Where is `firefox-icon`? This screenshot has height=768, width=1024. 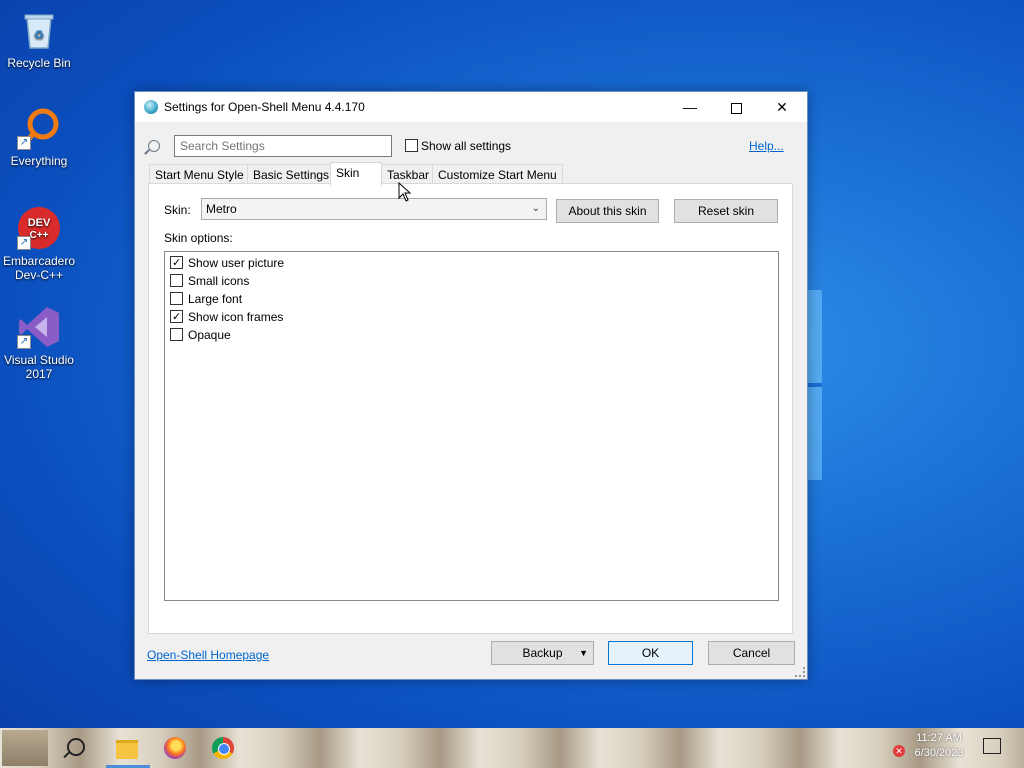
firefox-icon is located at coordinates (175, 748).